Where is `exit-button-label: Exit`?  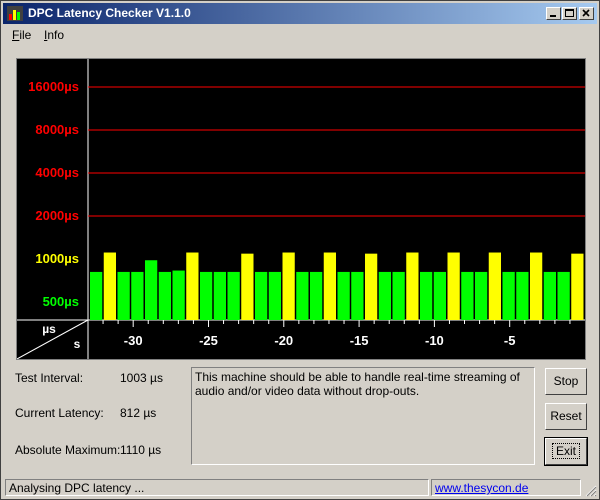
exit-button-label: Exit is located at coordinates (565, 451).